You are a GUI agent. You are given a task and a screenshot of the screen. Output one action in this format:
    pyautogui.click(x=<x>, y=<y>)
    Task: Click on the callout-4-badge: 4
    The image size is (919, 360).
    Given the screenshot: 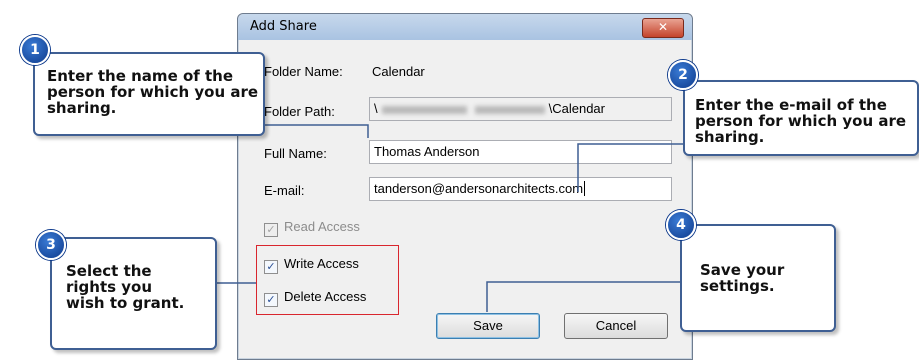 What is the action you would take?
    pyautogui.click(x=681, y=225)
    